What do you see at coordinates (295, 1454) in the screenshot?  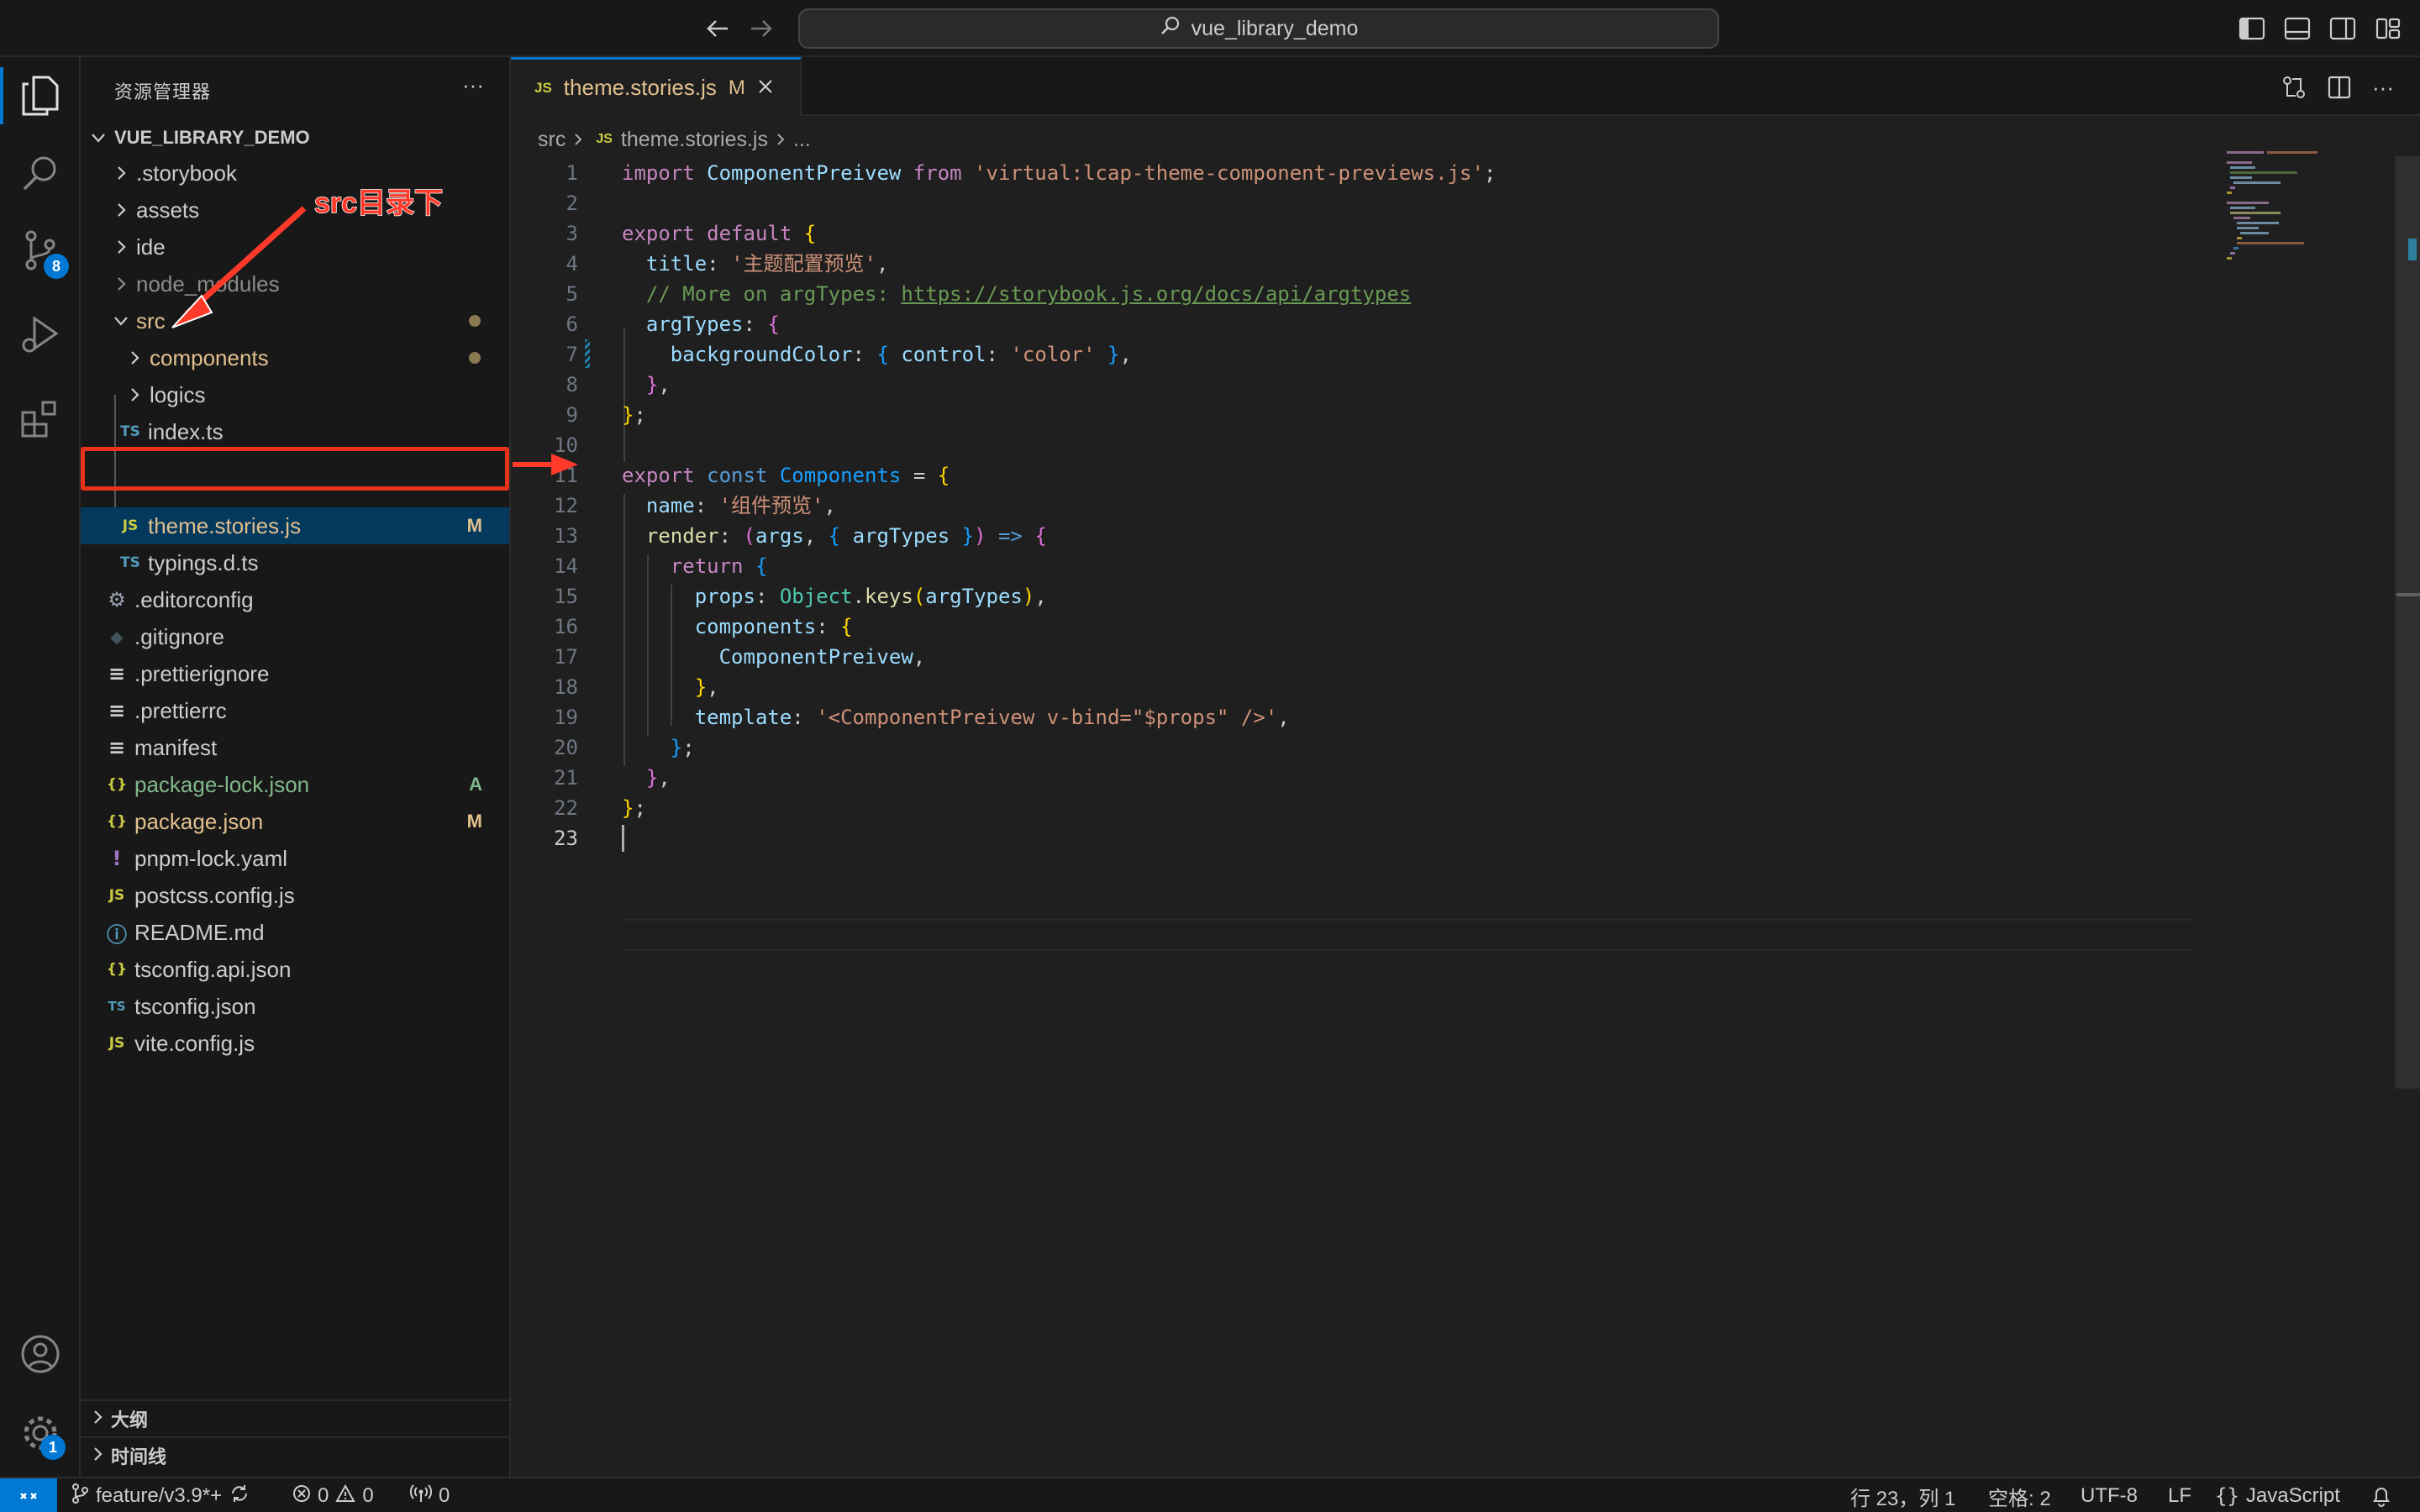 I see `timeline-section-header: 时间线` at bounding box center [295, 1454].